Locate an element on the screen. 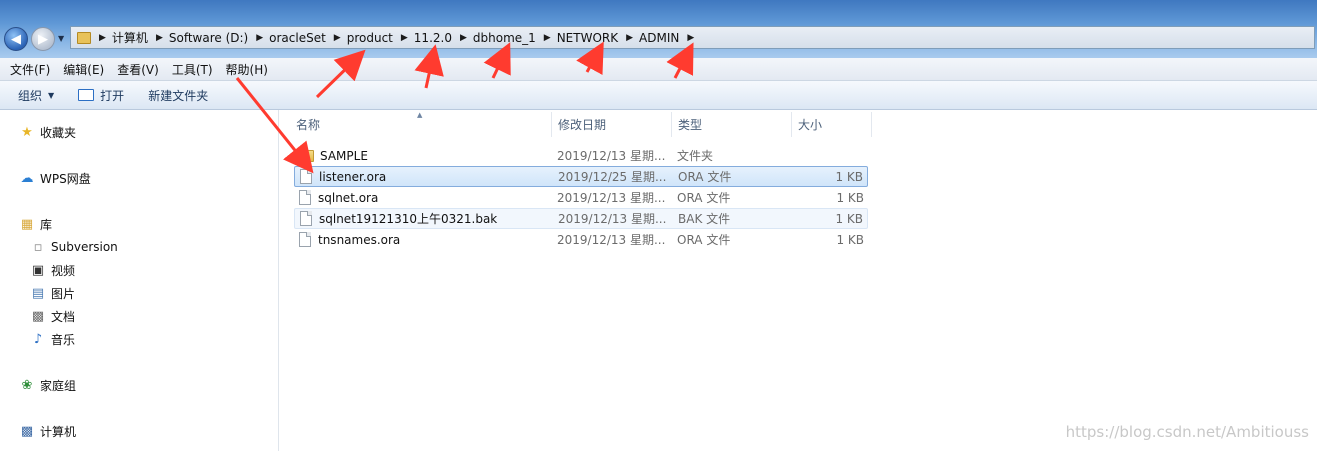 The width and height of the screenshot is (1317, 451). breadcrumb-product: ▶ product is located at coordinates (359, 38).